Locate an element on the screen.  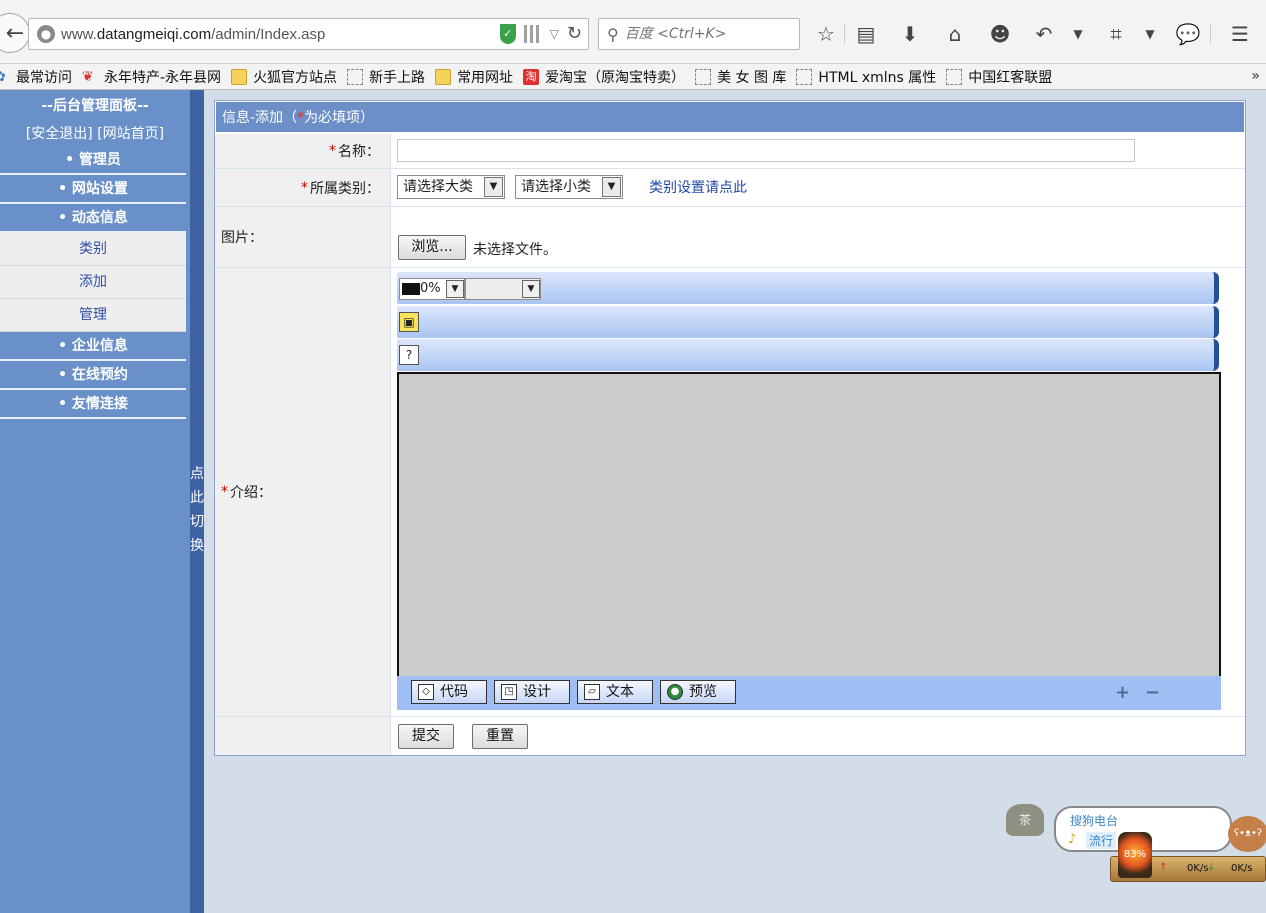
bookmarks-more-icon: » is located at coordinates (1255, 76).